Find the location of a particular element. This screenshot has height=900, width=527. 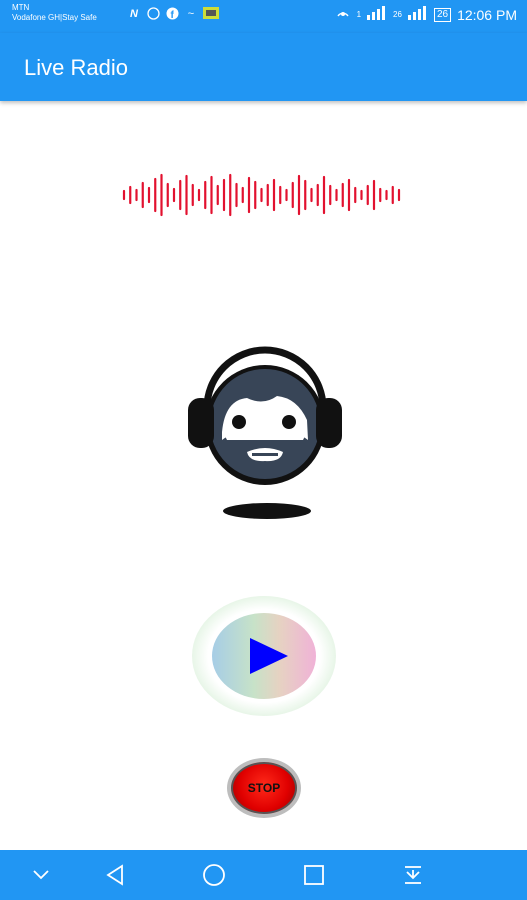

n-icon: N is located at coordinates (134, 14).